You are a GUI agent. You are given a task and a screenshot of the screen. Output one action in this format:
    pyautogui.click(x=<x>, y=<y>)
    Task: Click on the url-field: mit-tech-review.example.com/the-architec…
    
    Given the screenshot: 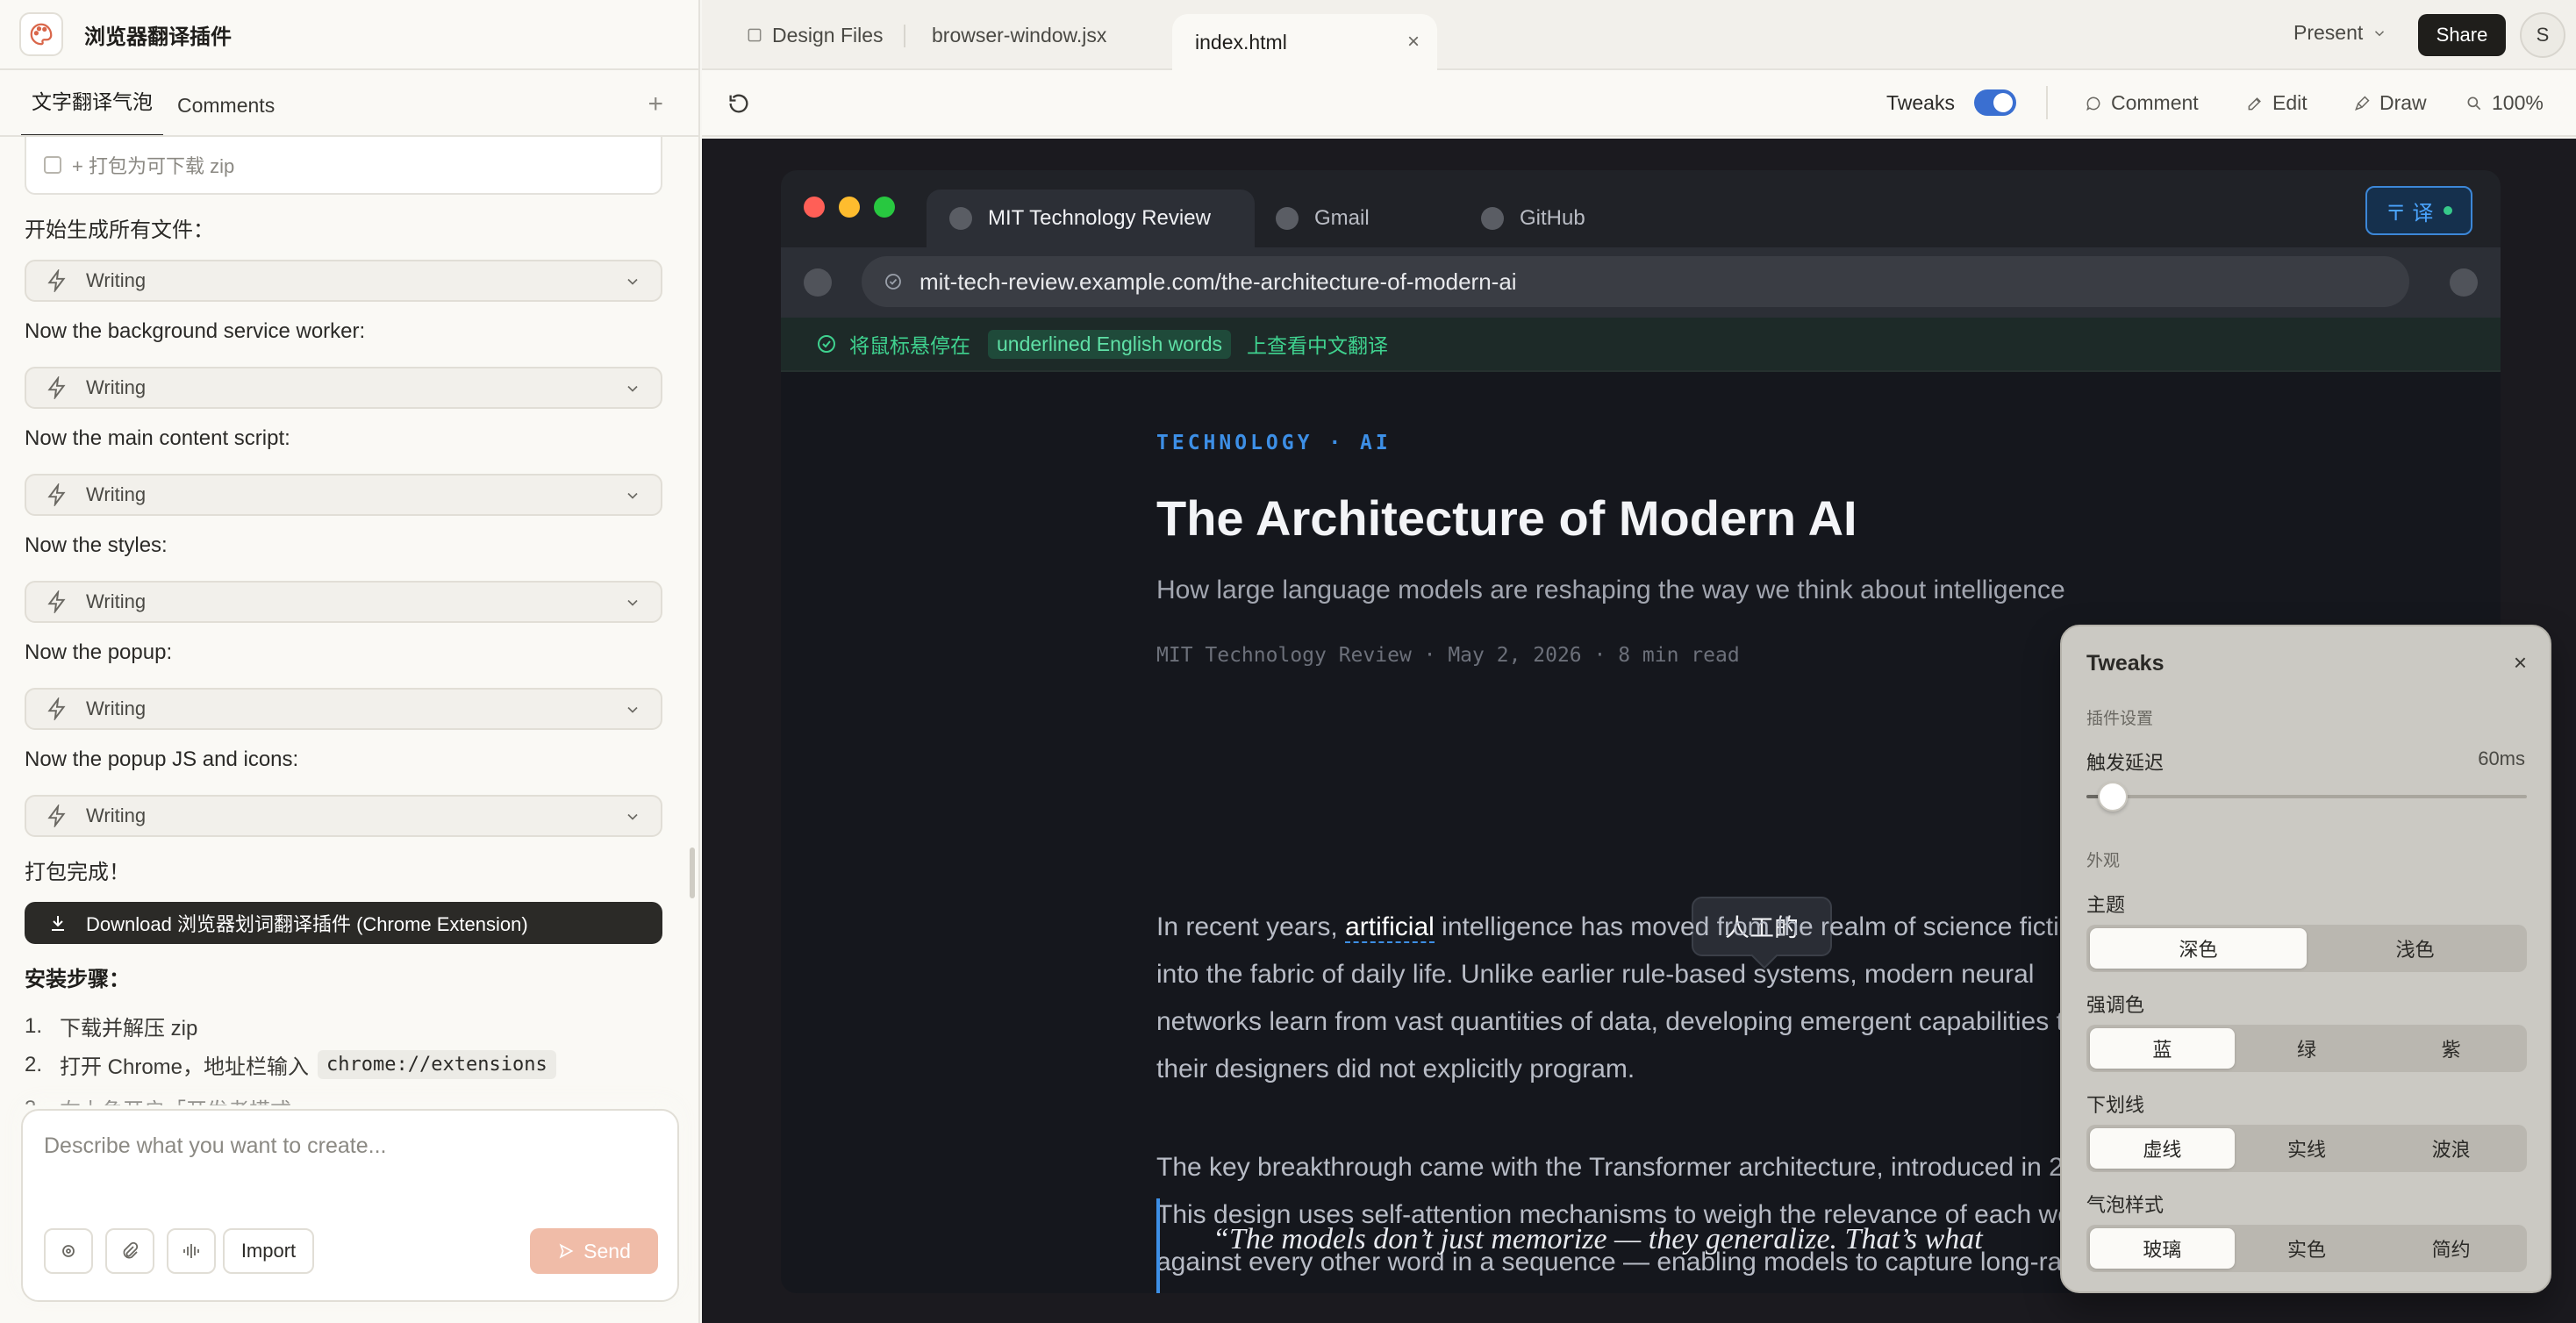 What is the action you would take?
    pyautogui.click(x=1635, y=281)
    